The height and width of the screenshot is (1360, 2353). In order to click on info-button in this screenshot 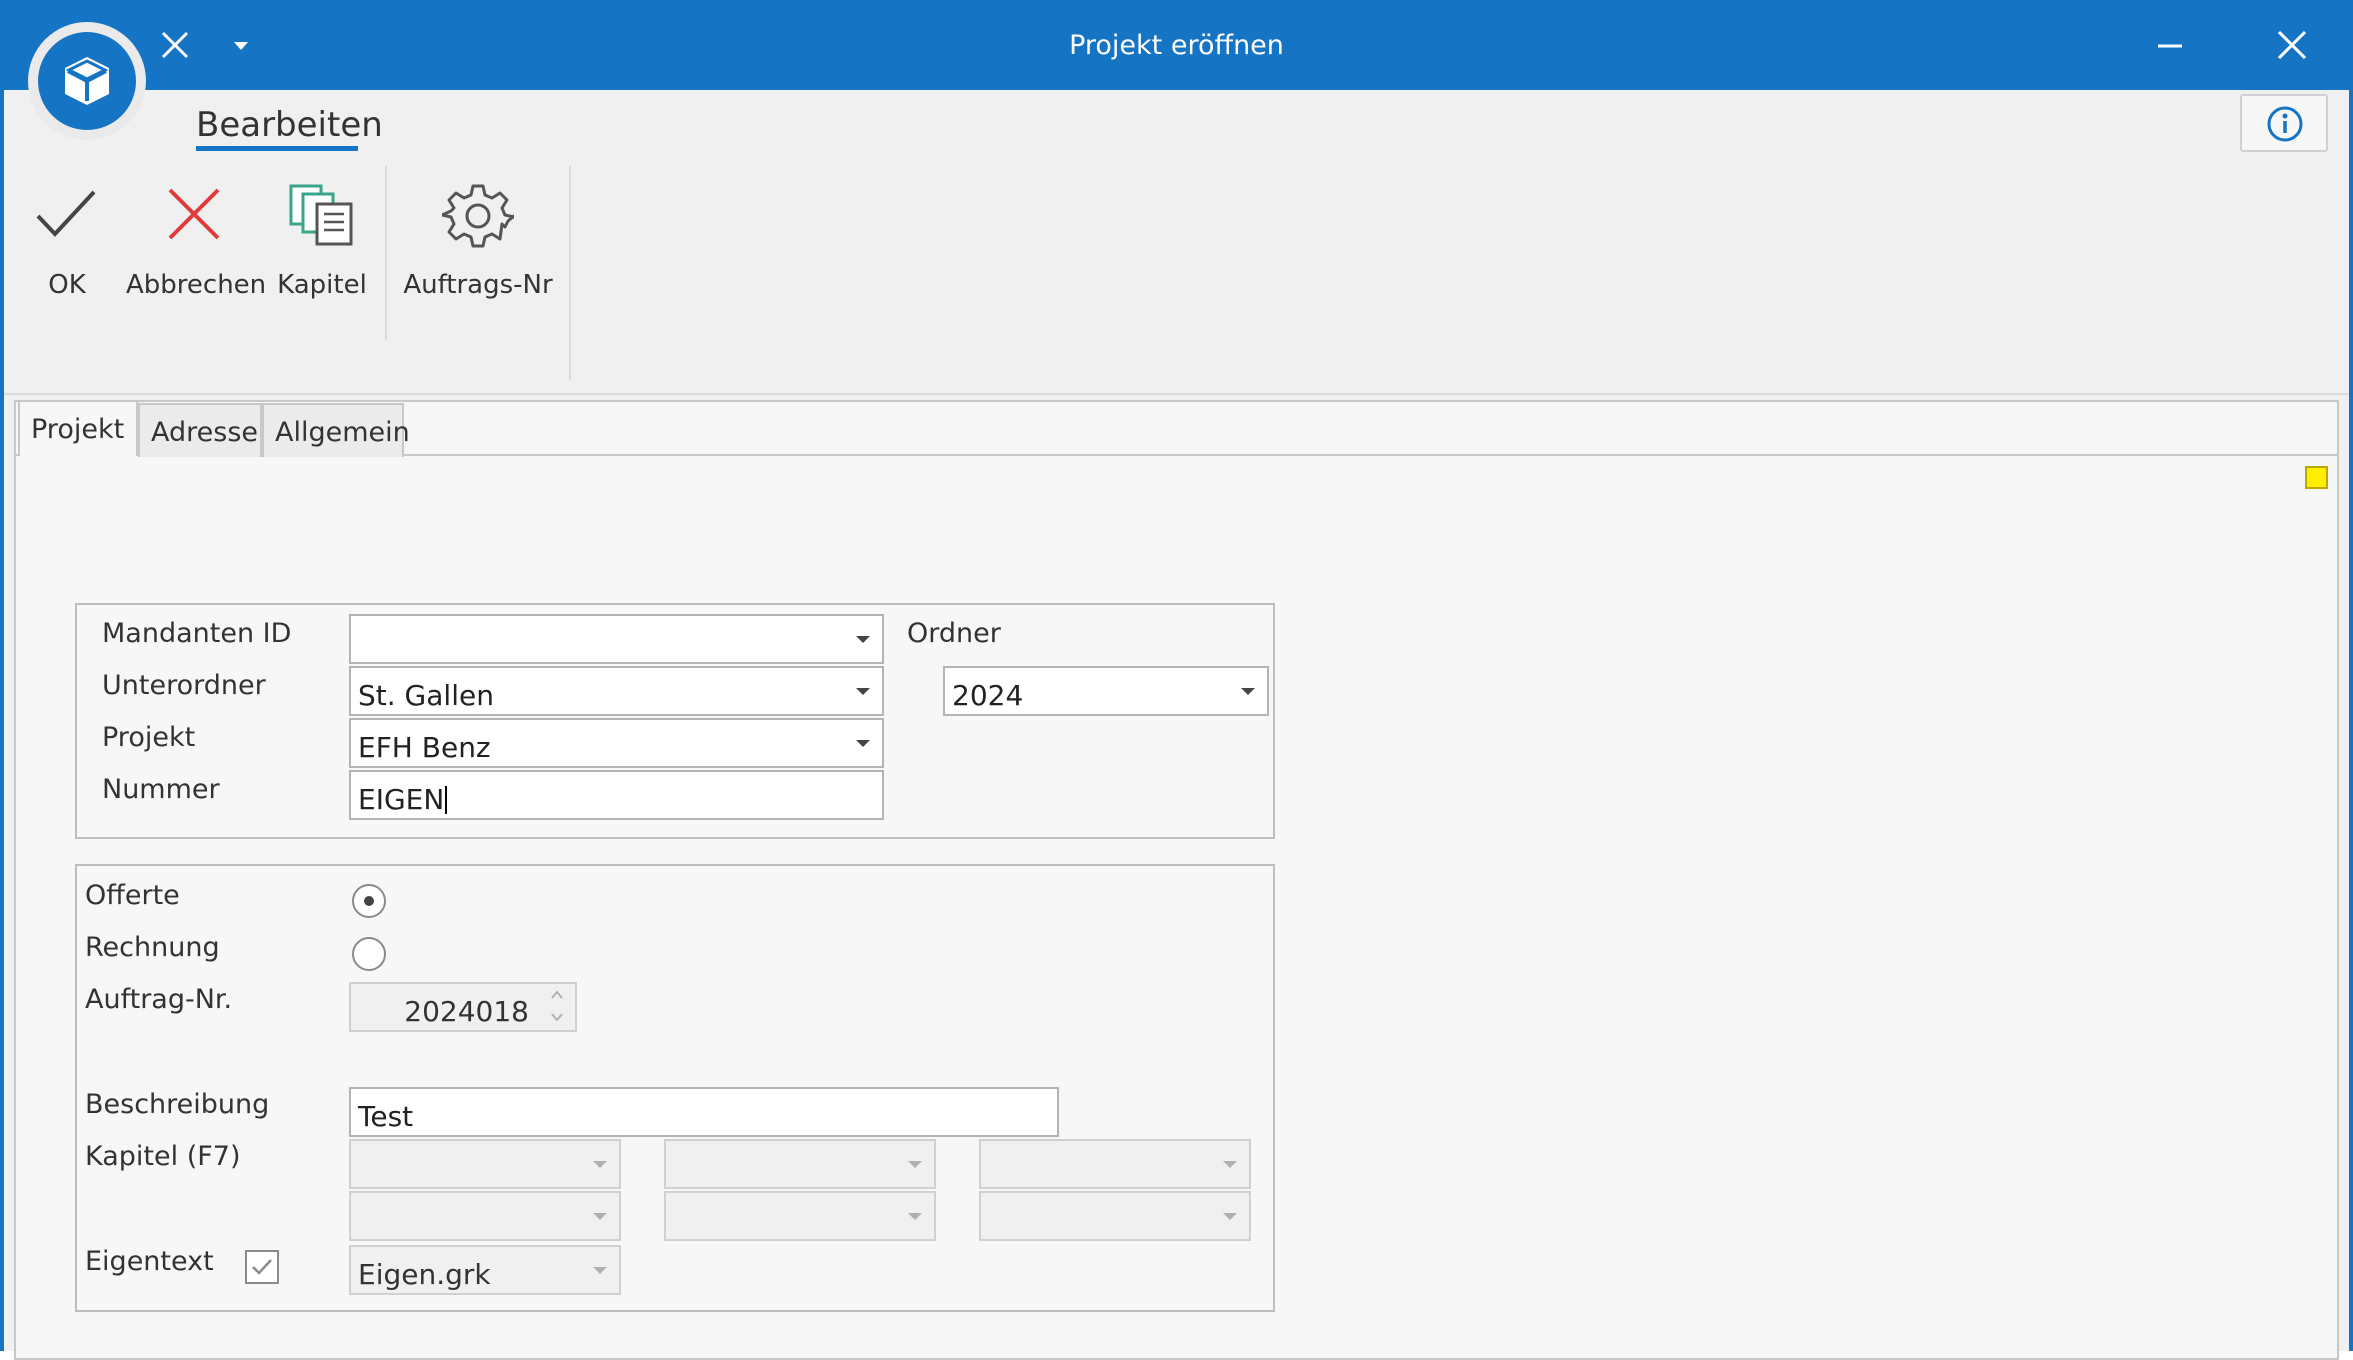, I will do `click(2284, 123)`.